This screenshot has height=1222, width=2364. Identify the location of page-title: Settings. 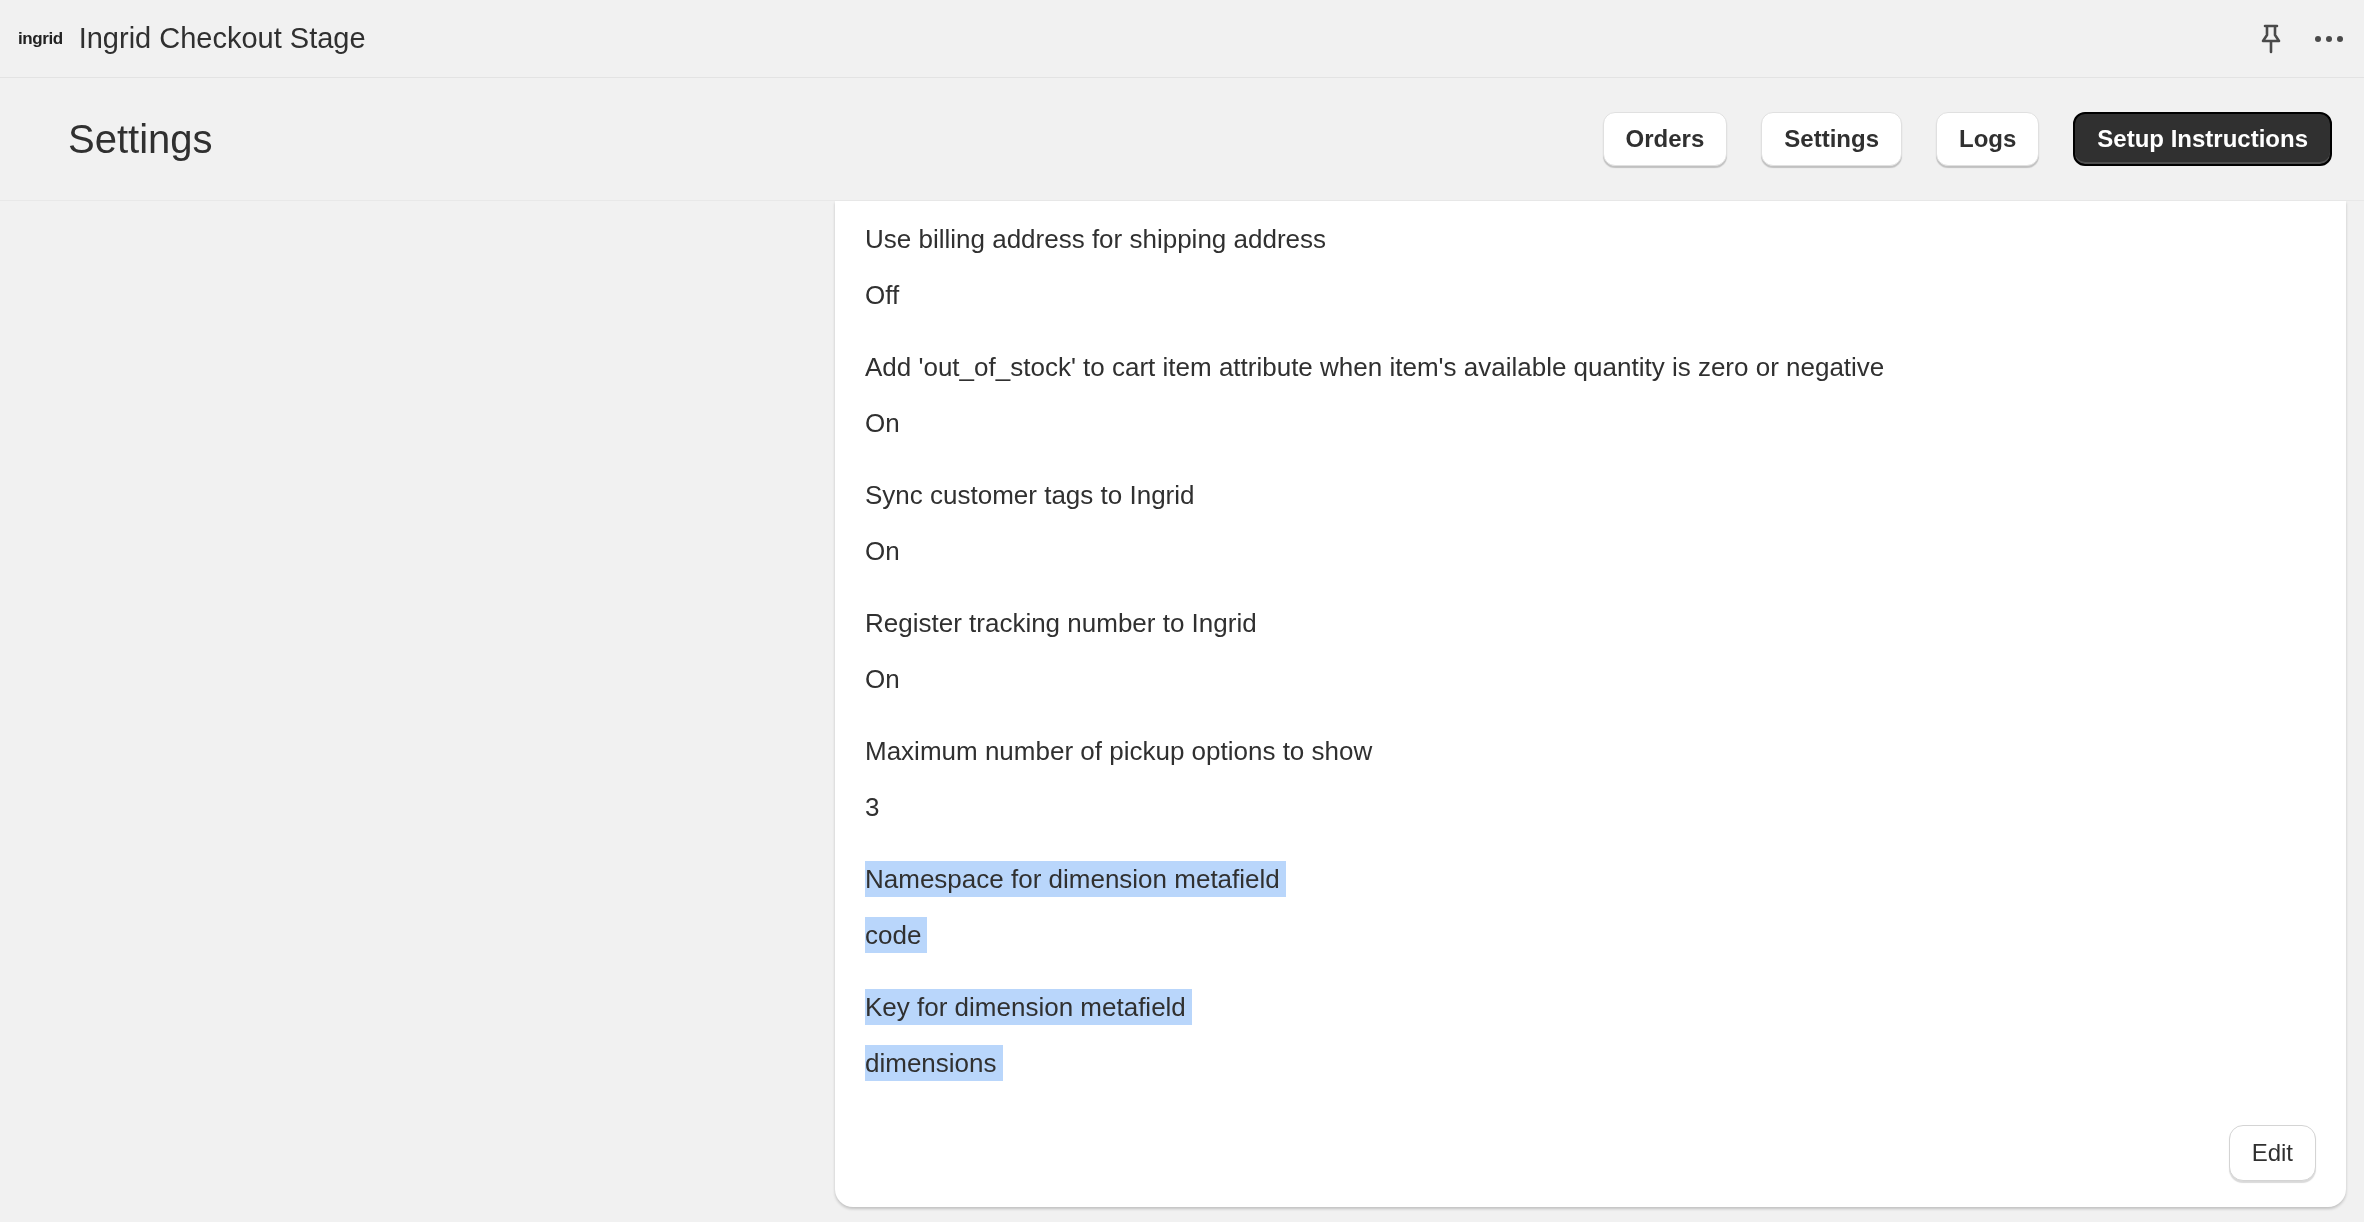
(140, 139).